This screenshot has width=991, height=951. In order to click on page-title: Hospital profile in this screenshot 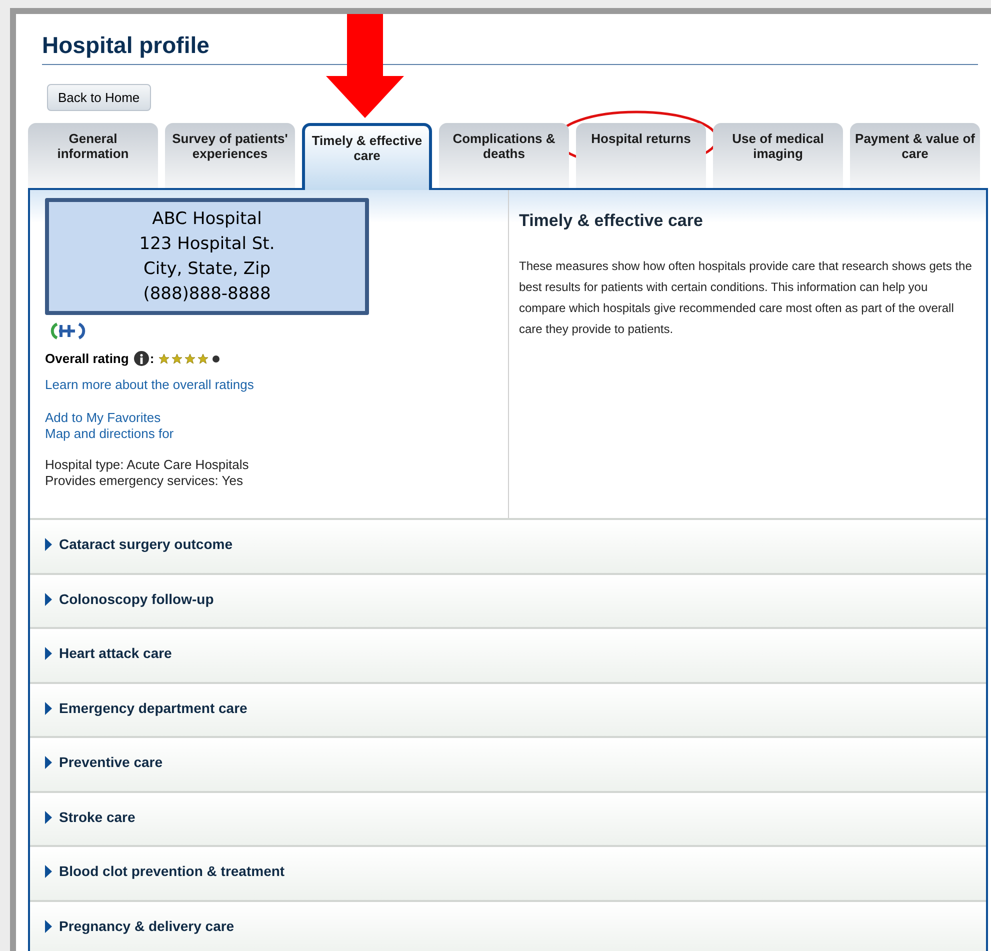, I will do `click(126, 45)`.